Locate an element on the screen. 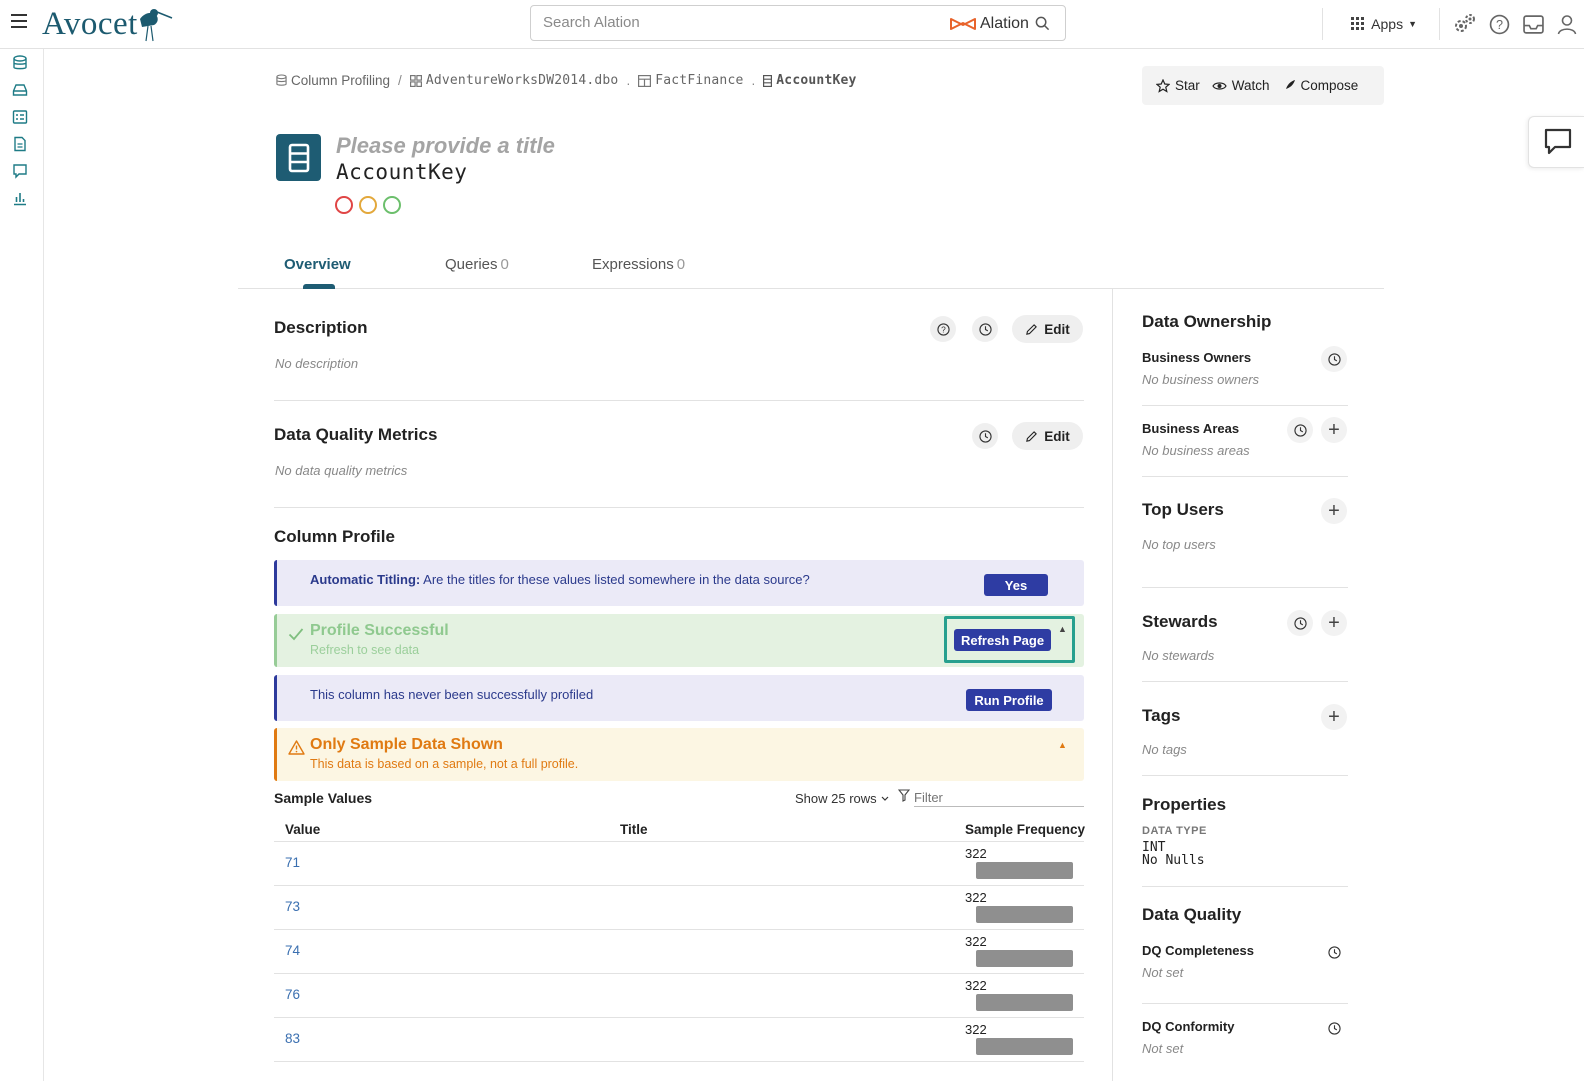 The width and height of the screenshot is (1584, 1081). stewards-title: Stewards is located at coordinates (1180, 621).